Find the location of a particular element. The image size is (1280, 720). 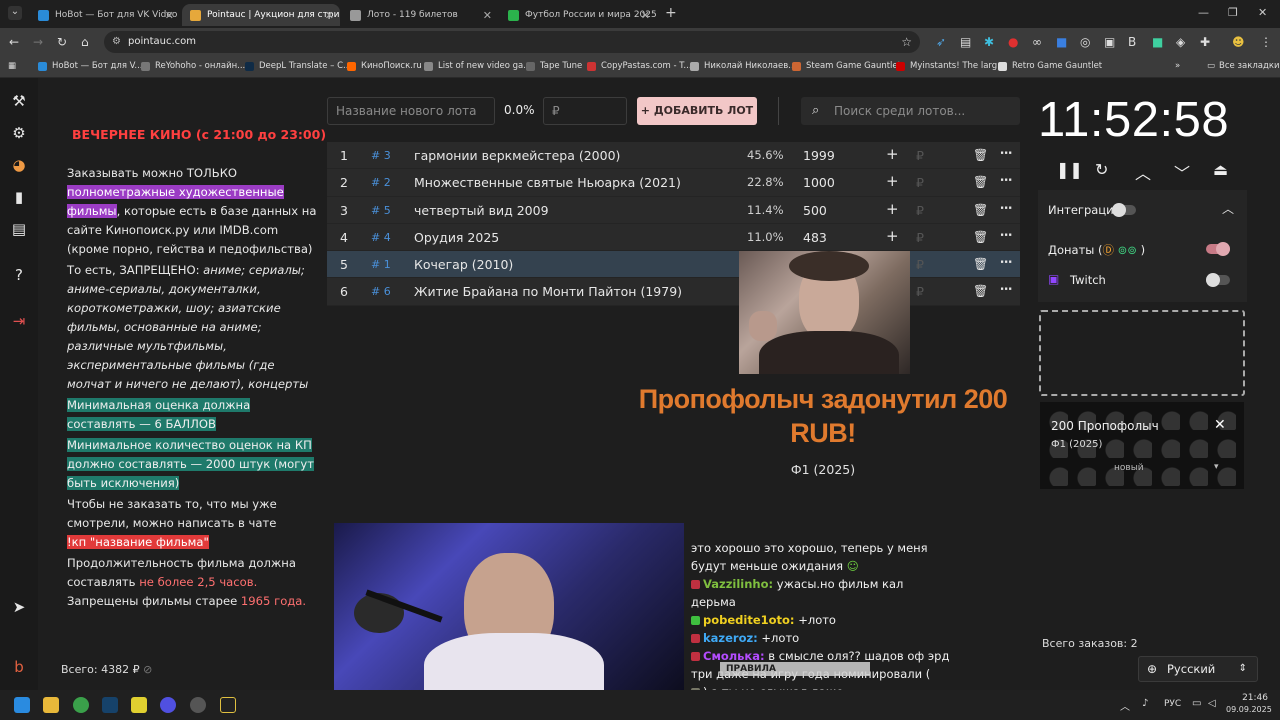

table-row: 3 # 5 четвертый вид 2009 11.4% 500 + ₽ 🗑 ⋯ is located at coordinates (673, 210).